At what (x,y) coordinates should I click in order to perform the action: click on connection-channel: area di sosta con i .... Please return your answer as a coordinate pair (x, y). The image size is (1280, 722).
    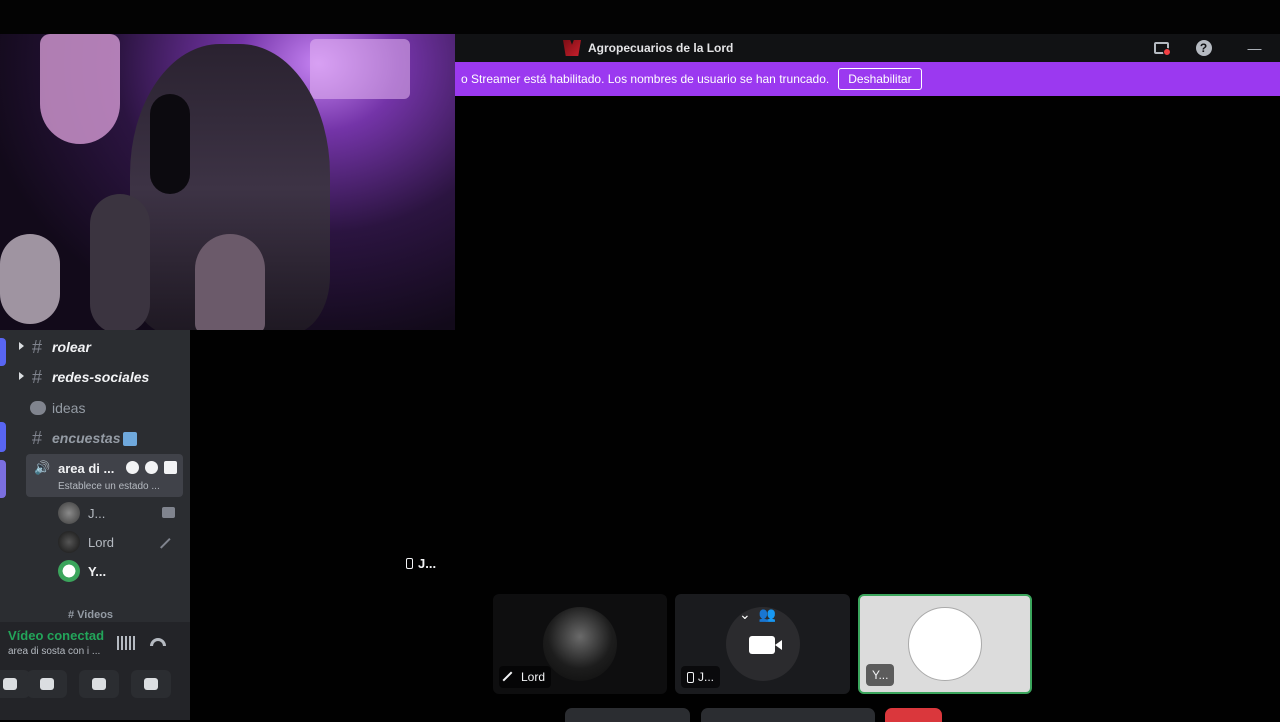
    Looking at the image, I should click on (54, 651).